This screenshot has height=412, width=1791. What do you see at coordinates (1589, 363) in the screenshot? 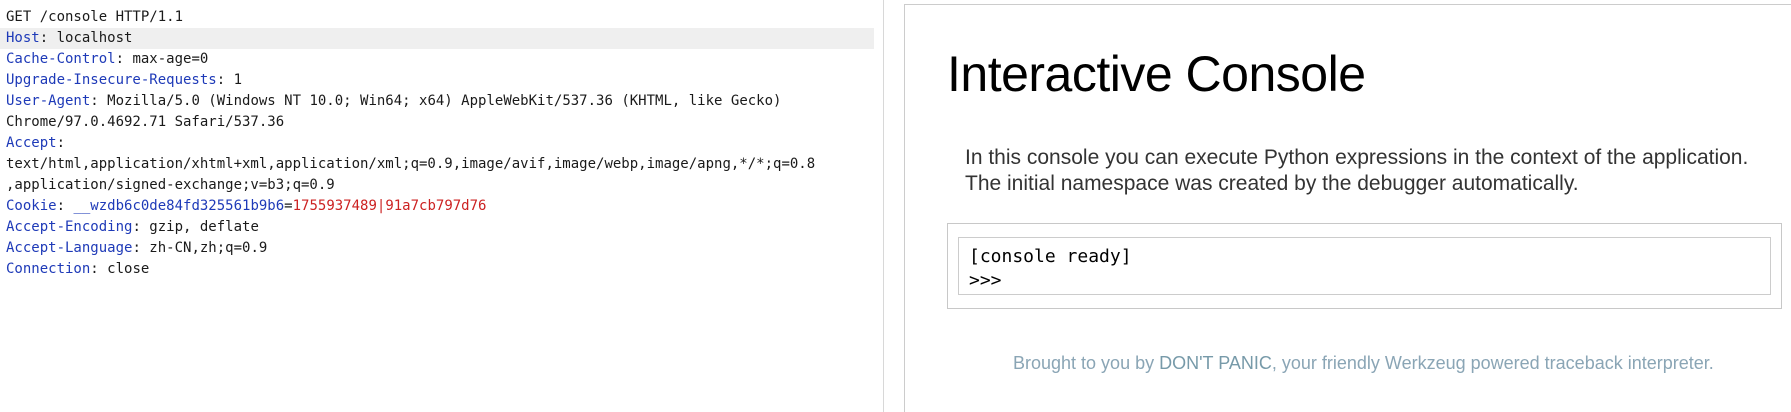
I see `footer-suffix: powered traceback interpreter.` at bounding box center [1589, 363].